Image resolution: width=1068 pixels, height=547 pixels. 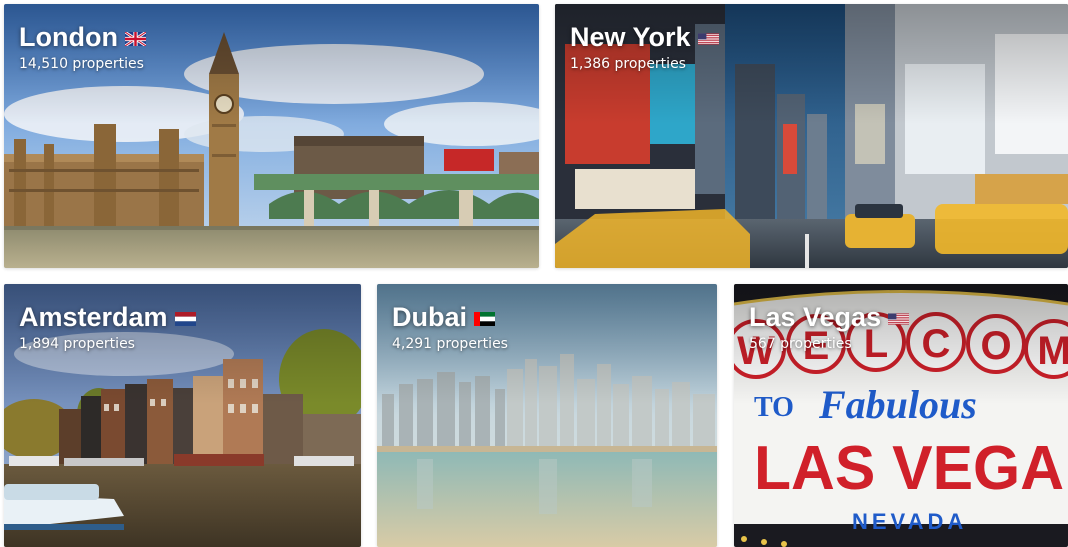 What do you see at coordinates (1052, 351) in the screenshot?
I see `svg-text: M` at bounding box center [1052, 351].